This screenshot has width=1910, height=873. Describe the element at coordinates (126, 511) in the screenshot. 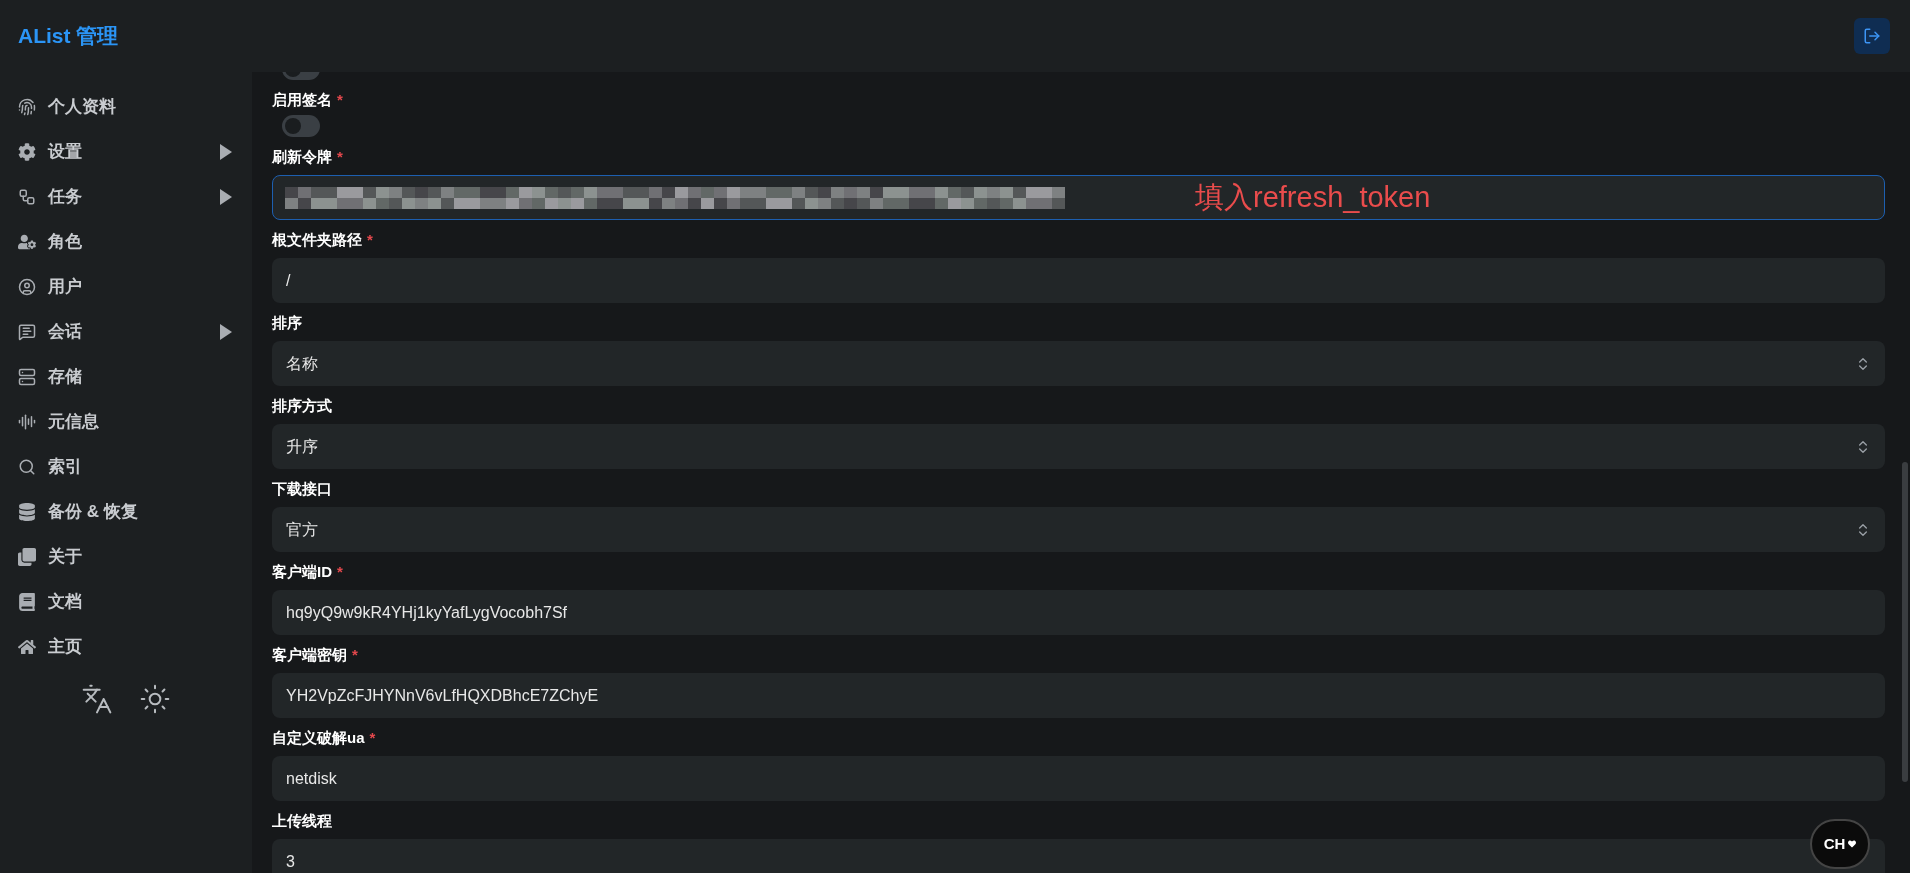

I see `sidebar-item: 备份 & 恢复` at that location.